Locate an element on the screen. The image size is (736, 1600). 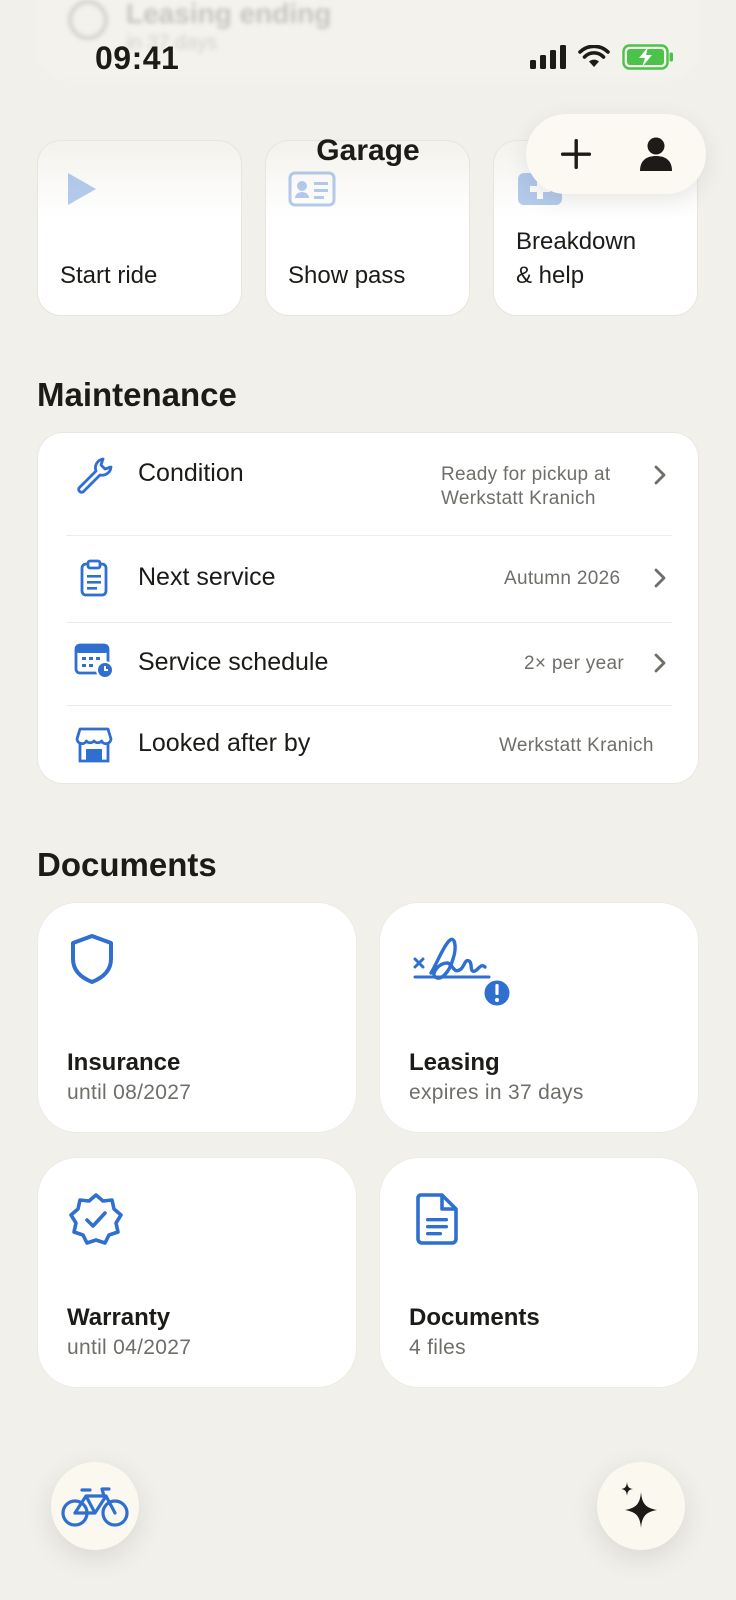
document-icon is located at coordinates (437, 1219).